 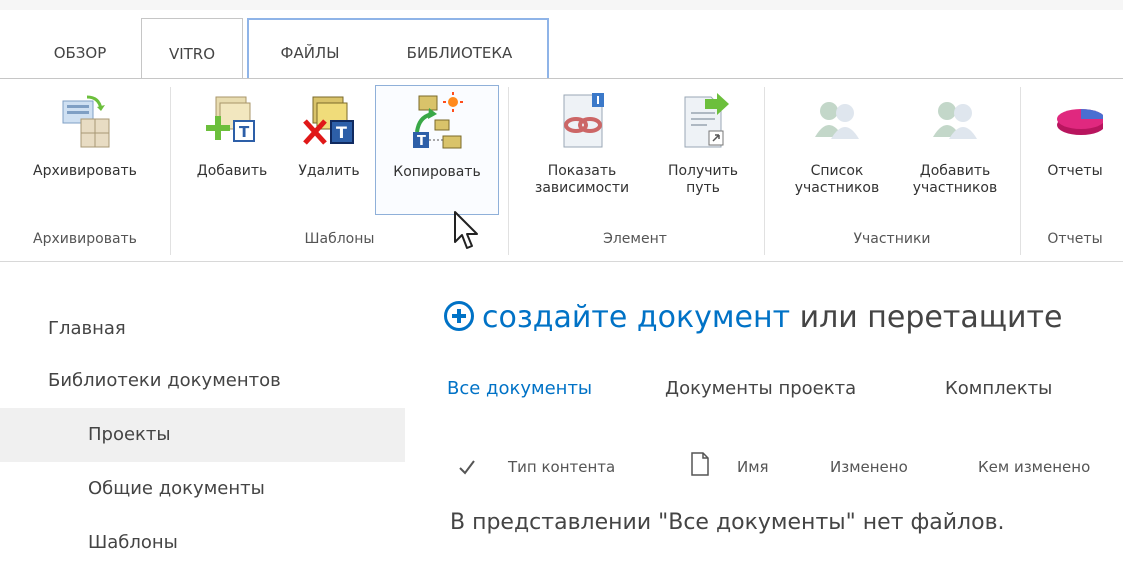 I want to click on add-members-icon, so click(x=955, y=120).